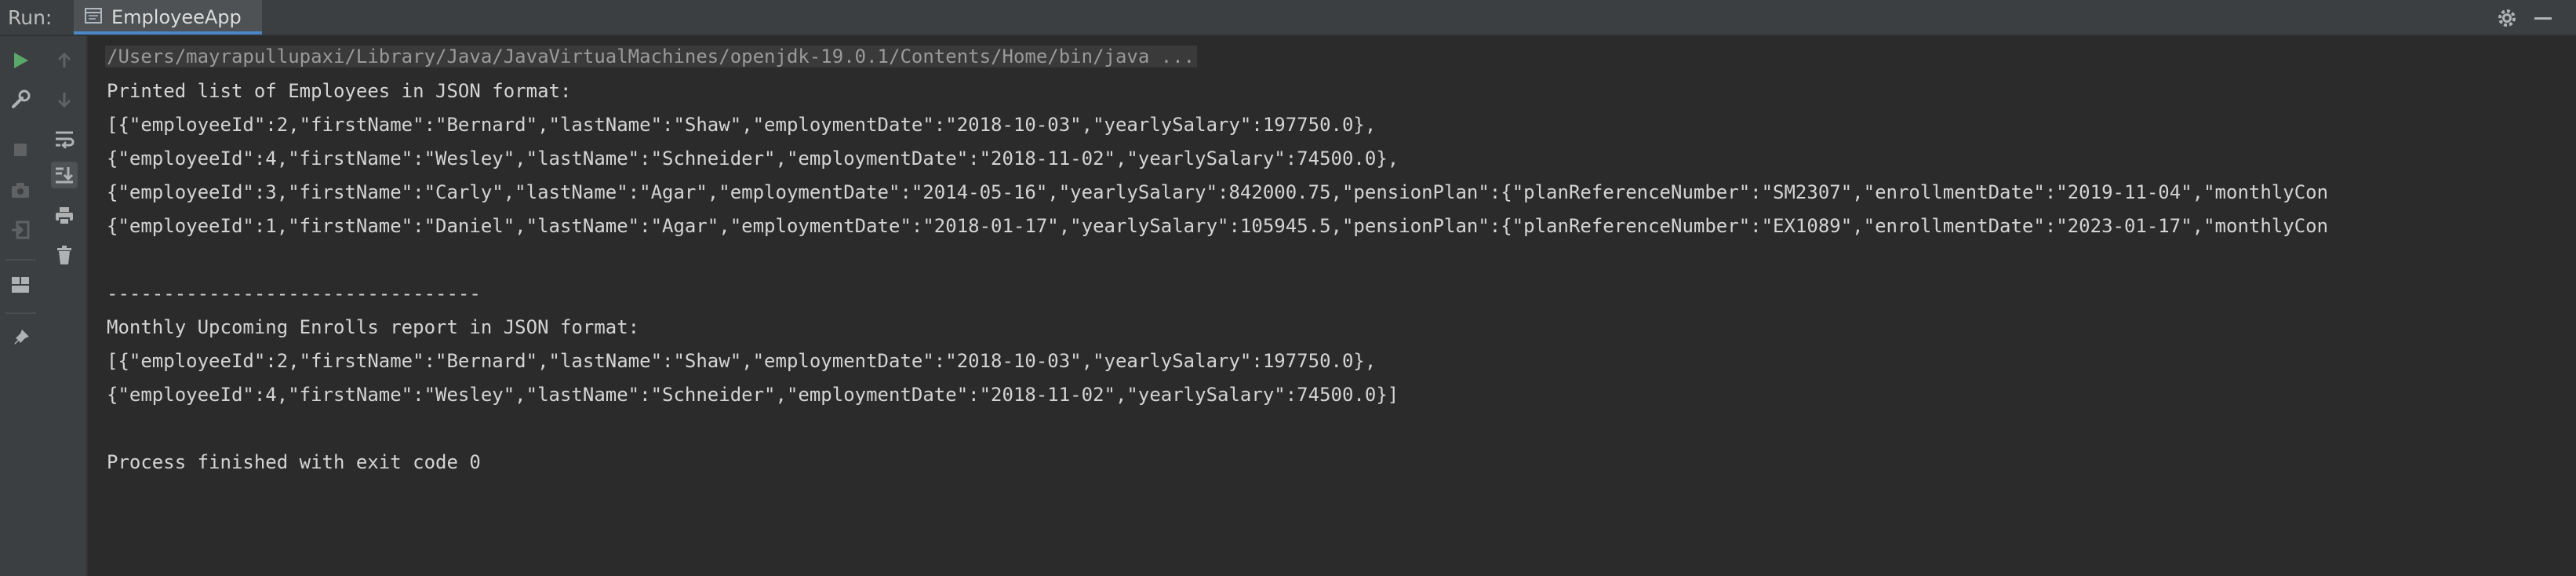 Image resolution: width=2576 pixels, height=576 pixels. Describe the element at coordinates (20, 61) in the screenshot. I see `rerun-icon` at that location.